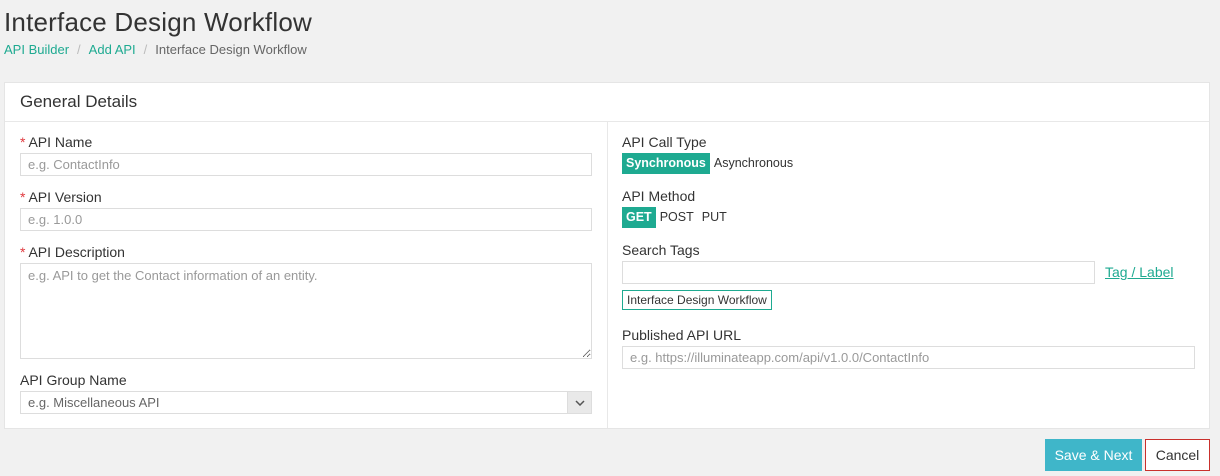 The width and height of the screenshot is (1220, 476). I want to click on method-toggle: GET POST PUT, so click(676, 217).